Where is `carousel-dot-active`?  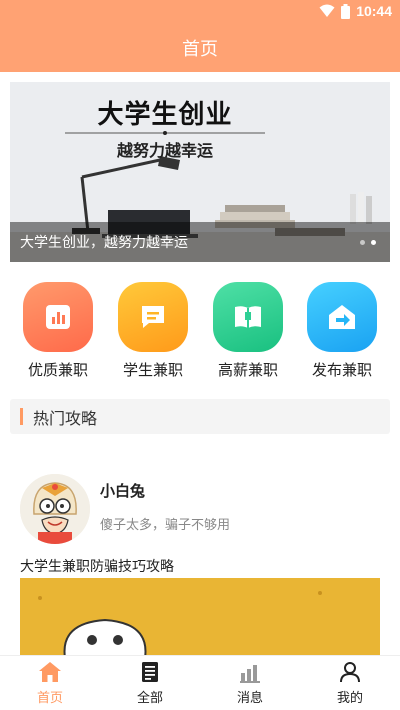
carousel-dot-active is located at coordinates (373, 242).